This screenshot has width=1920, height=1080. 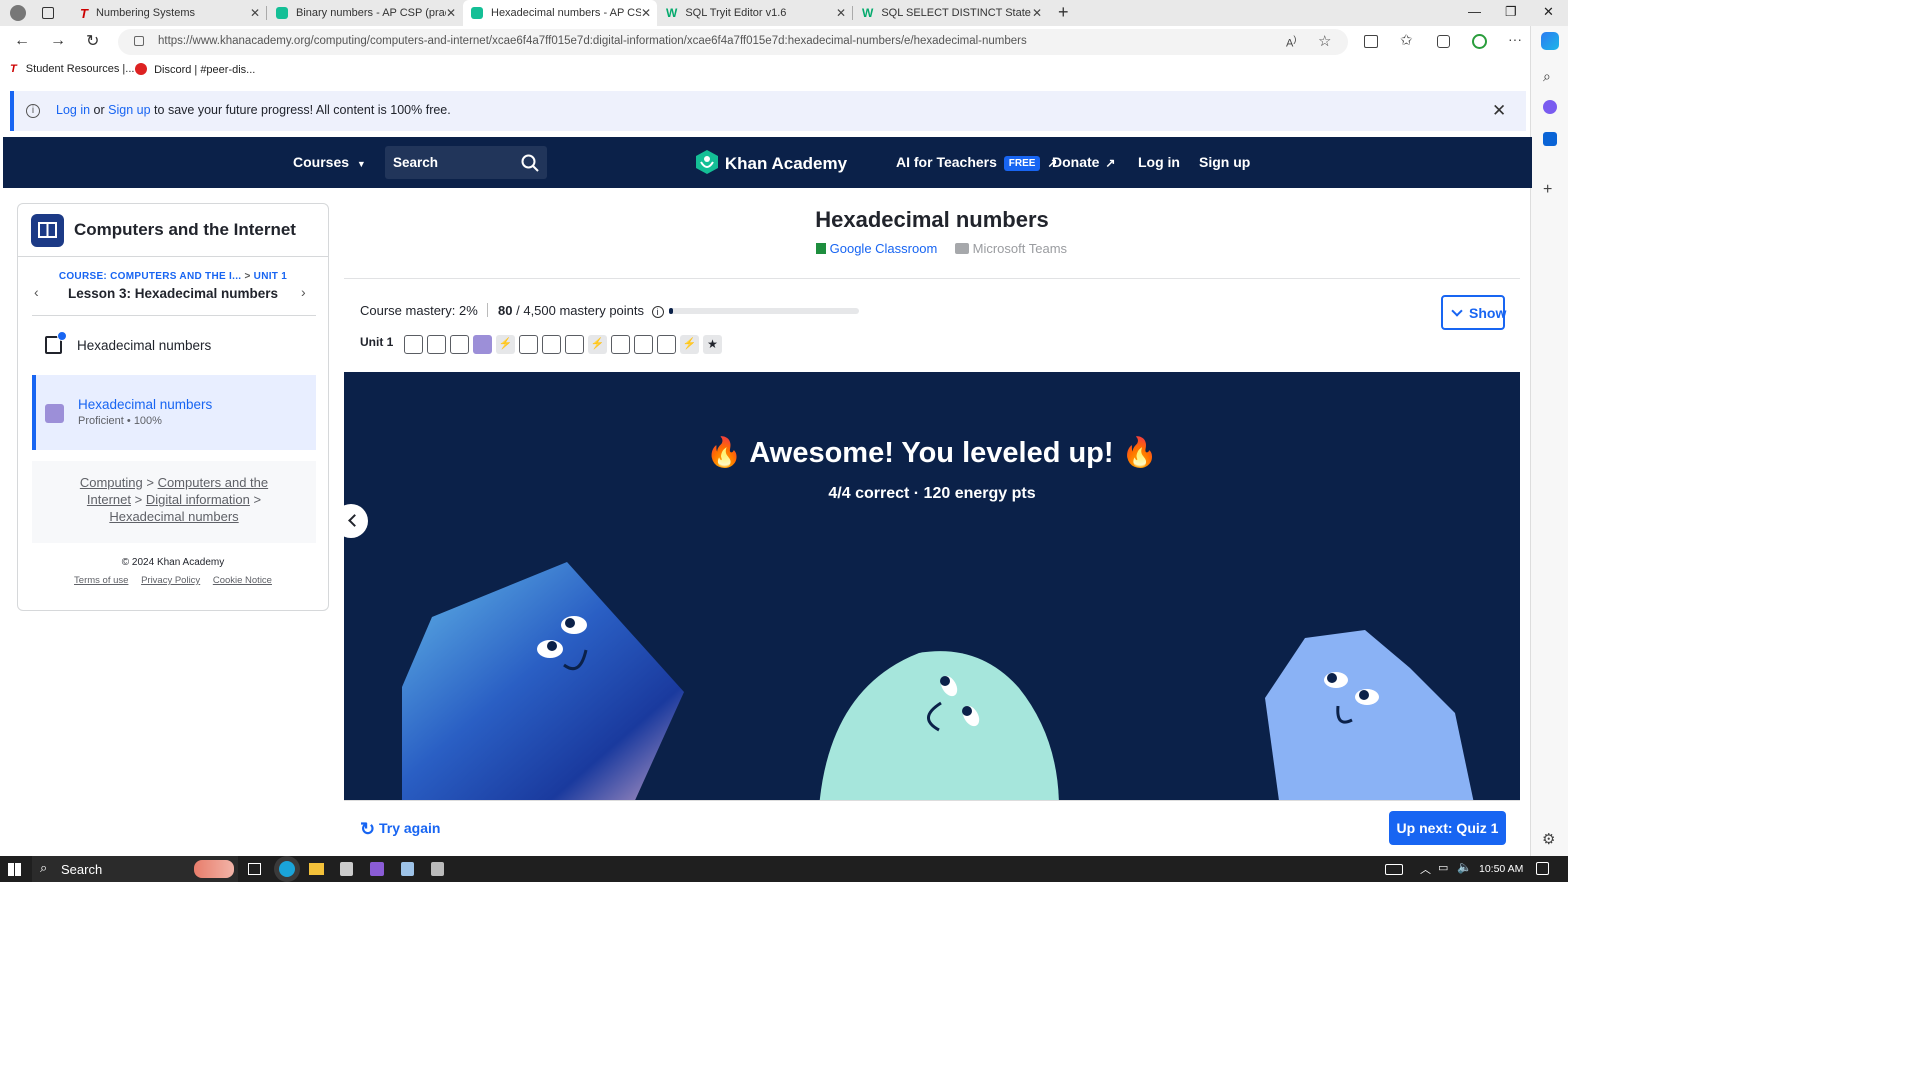 What do you see at coordinates (254, 869) in the screenshot?
I see `task-view-icon` at bounding box center [254, 869].